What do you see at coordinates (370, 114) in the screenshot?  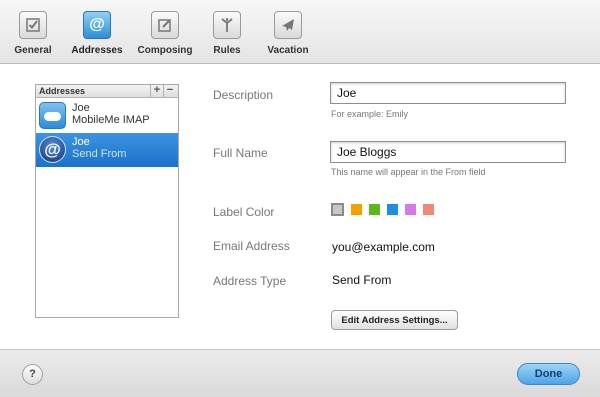 I see `description-hint: For example: Emily` at bounding box center [370, 114].